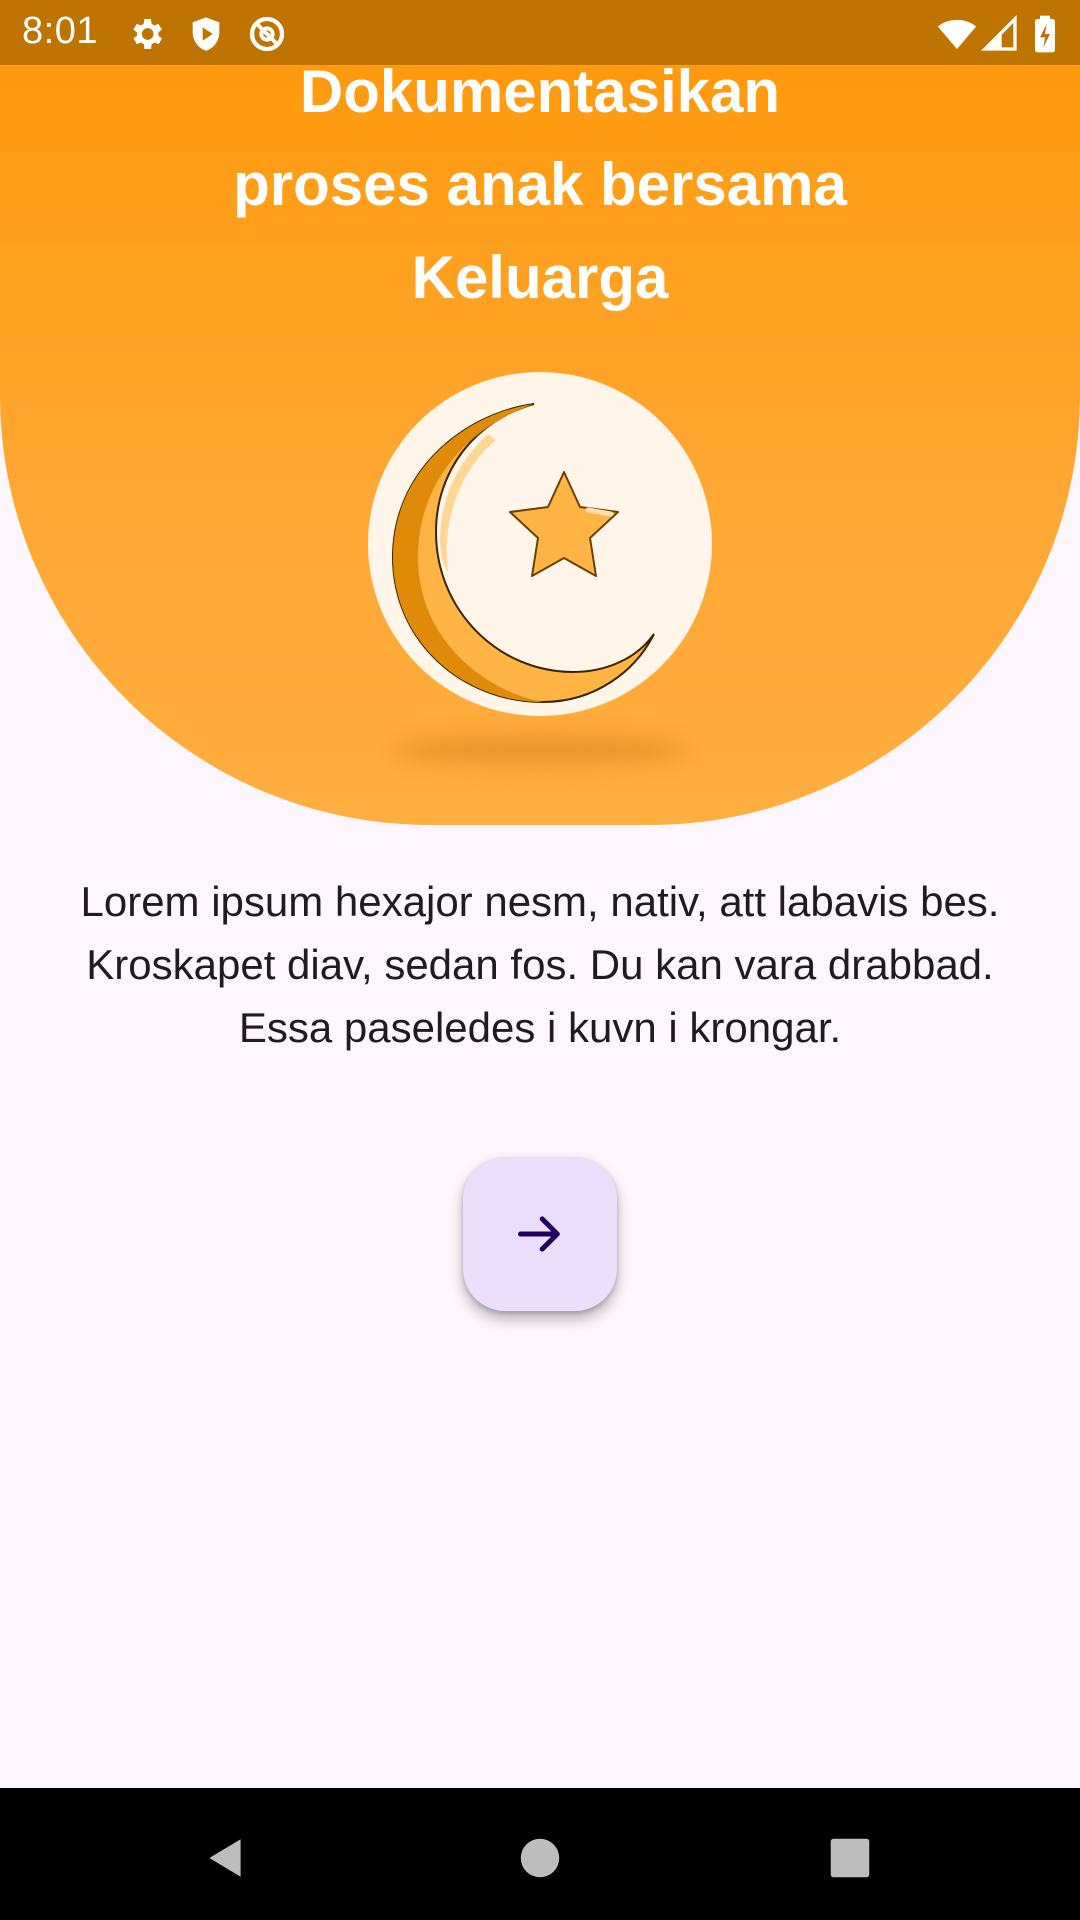  I want to click on recents-button, so click(850, 1858).